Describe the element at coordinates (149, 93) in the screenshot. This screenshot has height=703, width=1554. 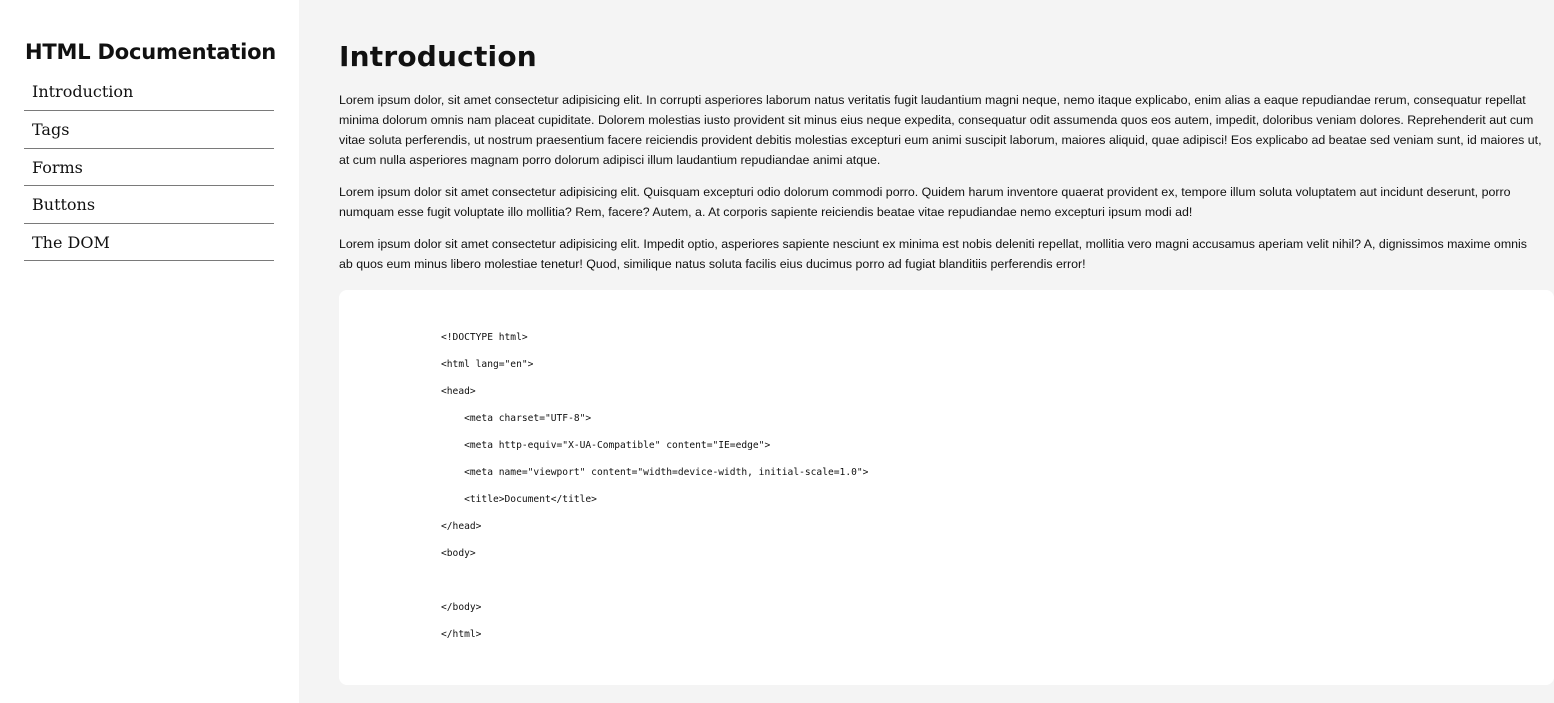
I see `nav-item-introduction: Introduction` at that location.